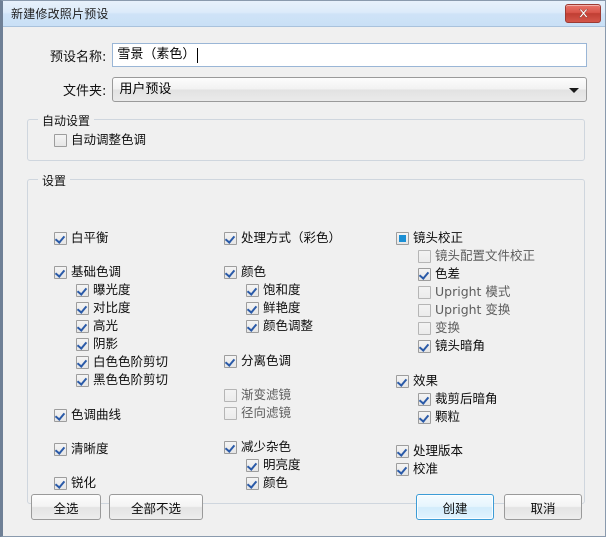  Describe the element at coordinates (349, 89) in the screenshot. I see `folder-select: 用户预设` at that location.